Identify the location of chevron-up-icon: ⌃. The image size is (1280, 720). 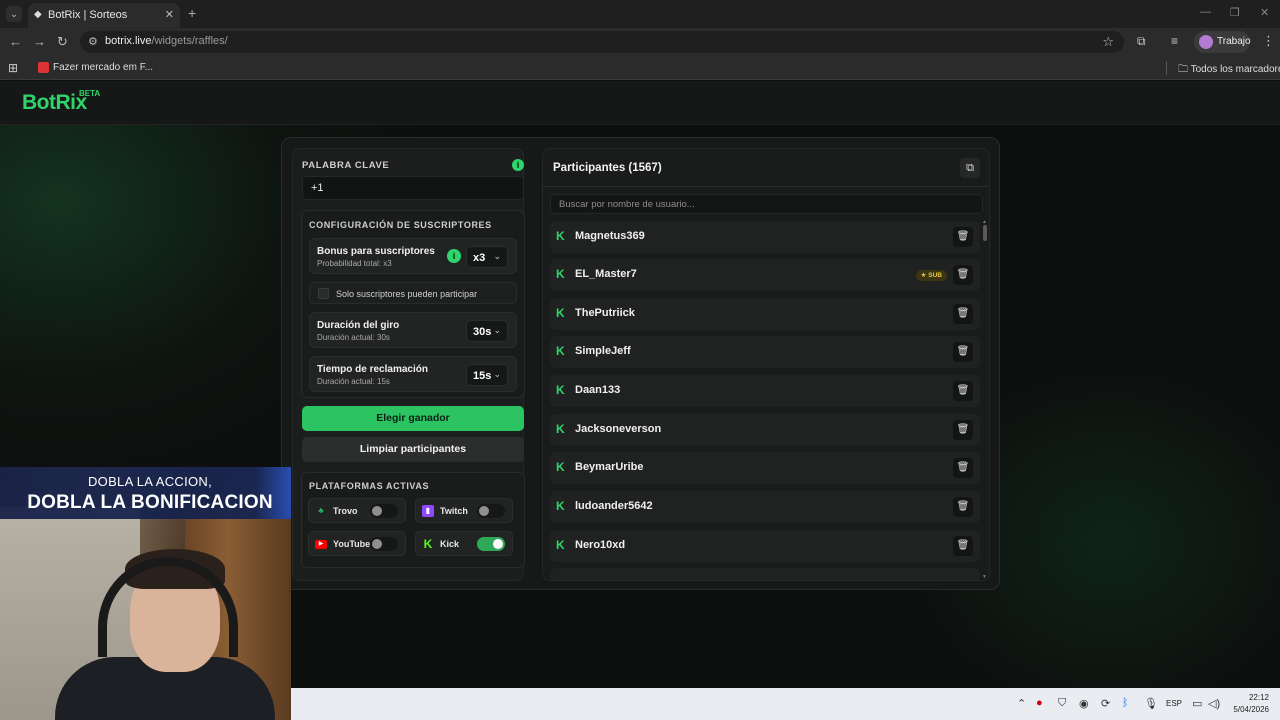
(1021, 703).